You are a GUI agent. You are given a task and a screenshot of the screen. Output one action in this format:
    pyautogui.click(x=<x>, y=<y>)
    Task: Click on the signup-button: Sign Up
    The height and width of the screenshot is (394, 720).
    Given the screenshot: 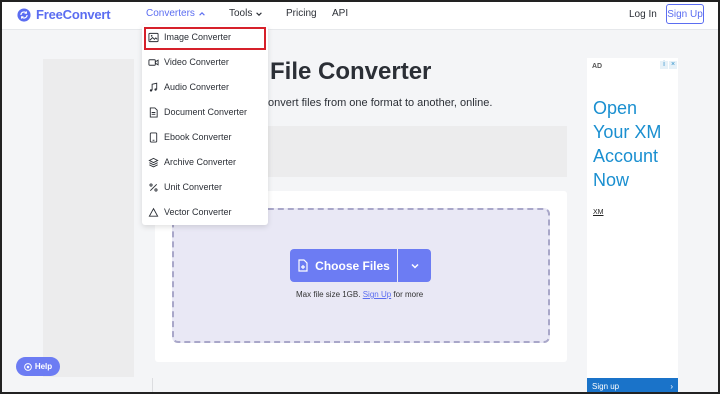 What is the action you would take?
    pyautogui.click(x=685, y=14)
    